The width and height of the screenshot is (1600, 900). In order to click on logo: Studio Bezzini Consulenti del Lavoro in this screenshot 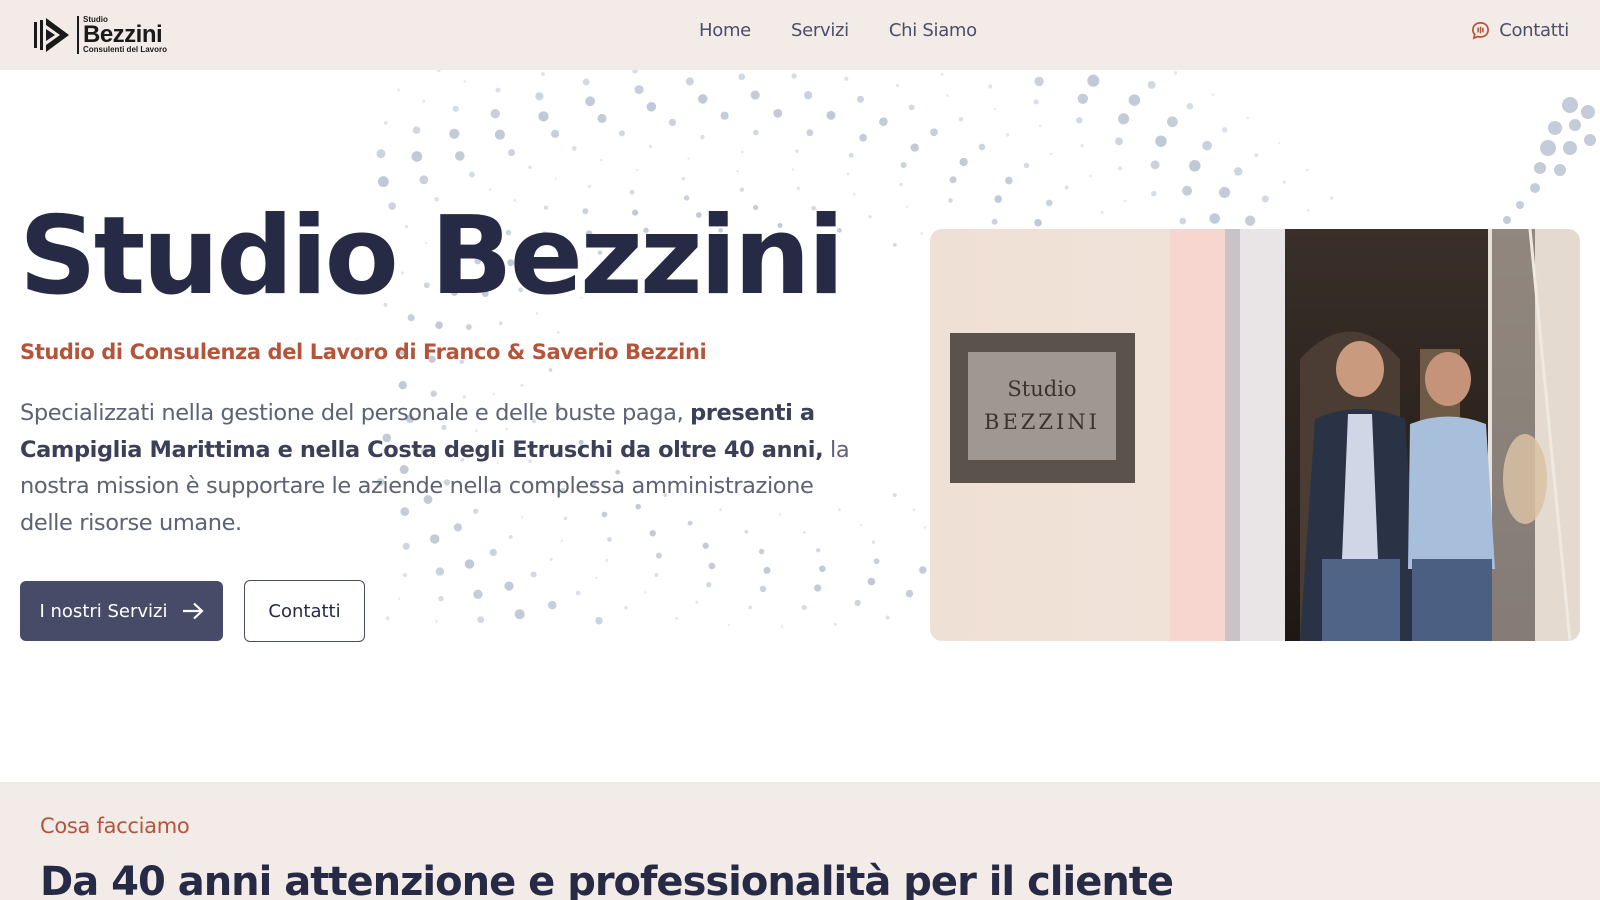, I will do `click(105, 35)`.